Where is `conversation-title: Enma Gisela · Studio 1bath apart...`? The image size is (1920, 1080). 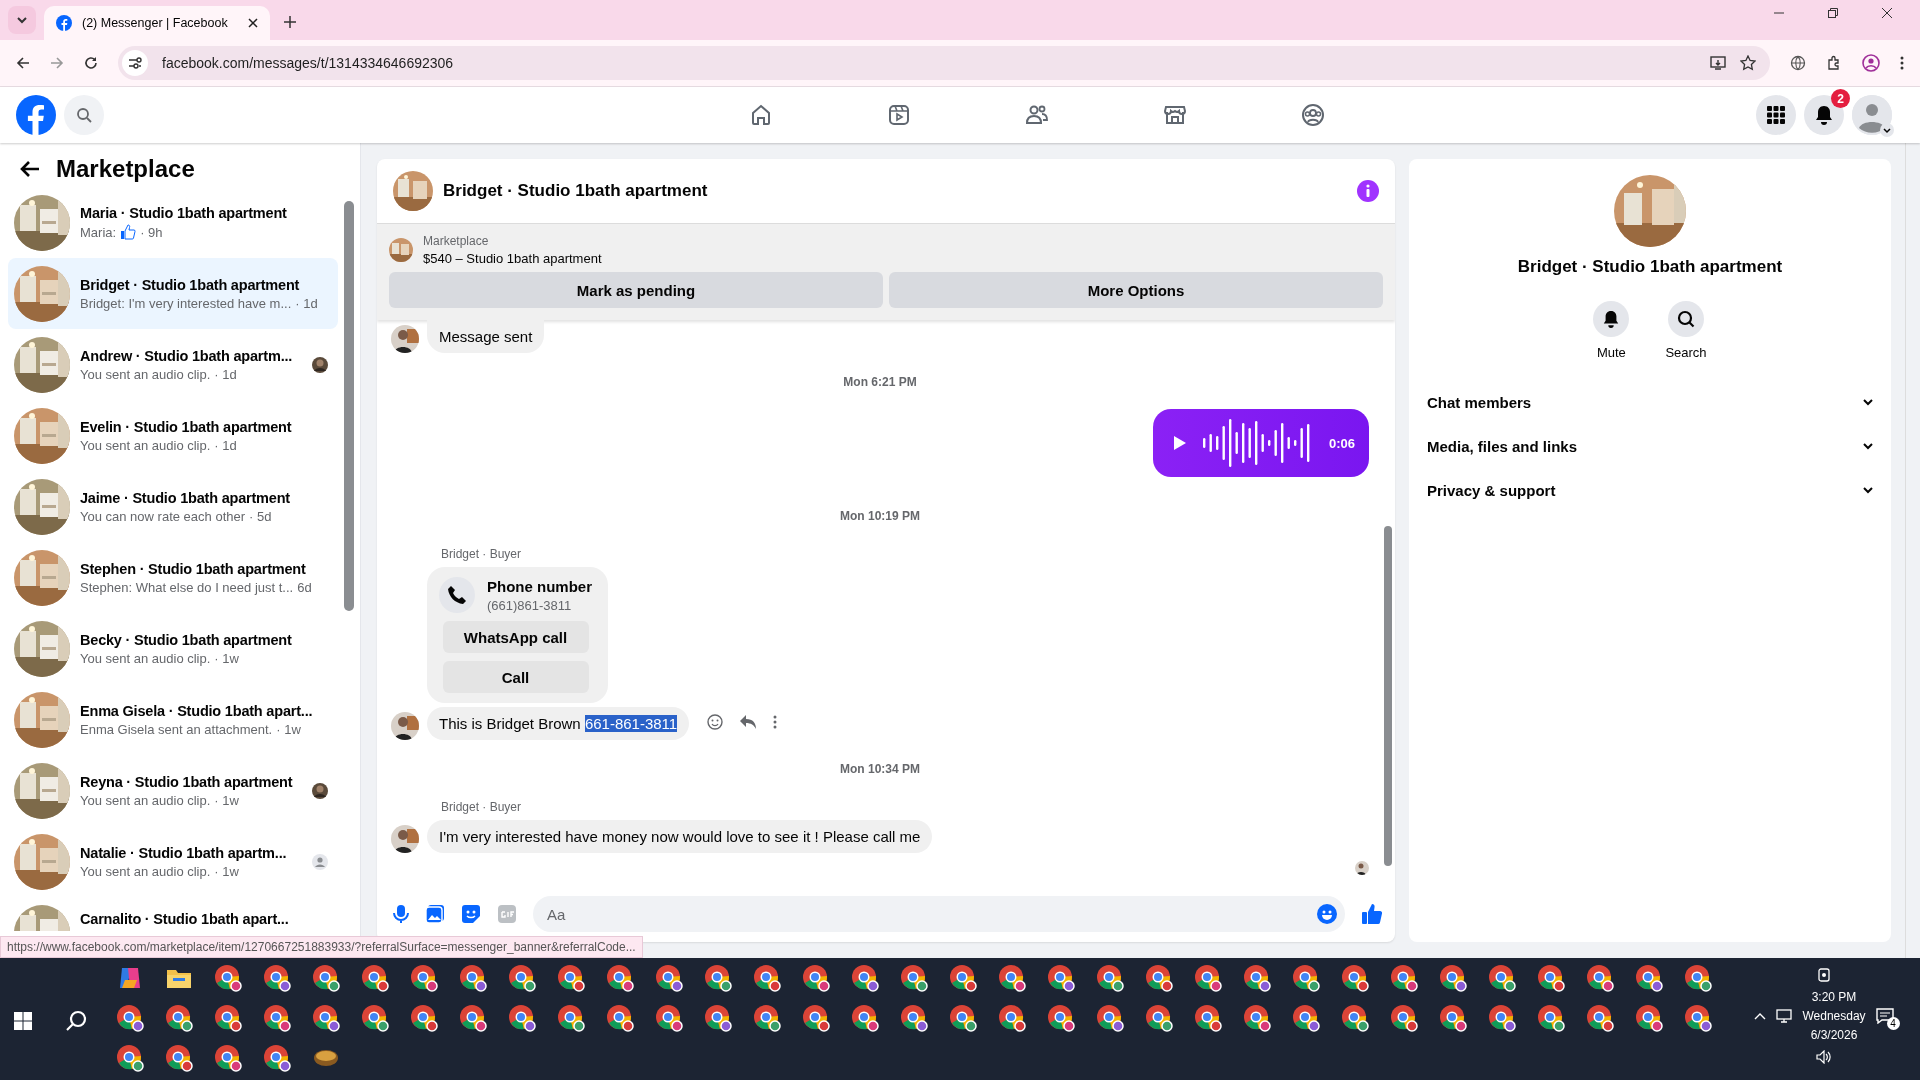
conversation-title: Enma Gisela · Studio 1bath apart... is located at coordinates (197, 710).